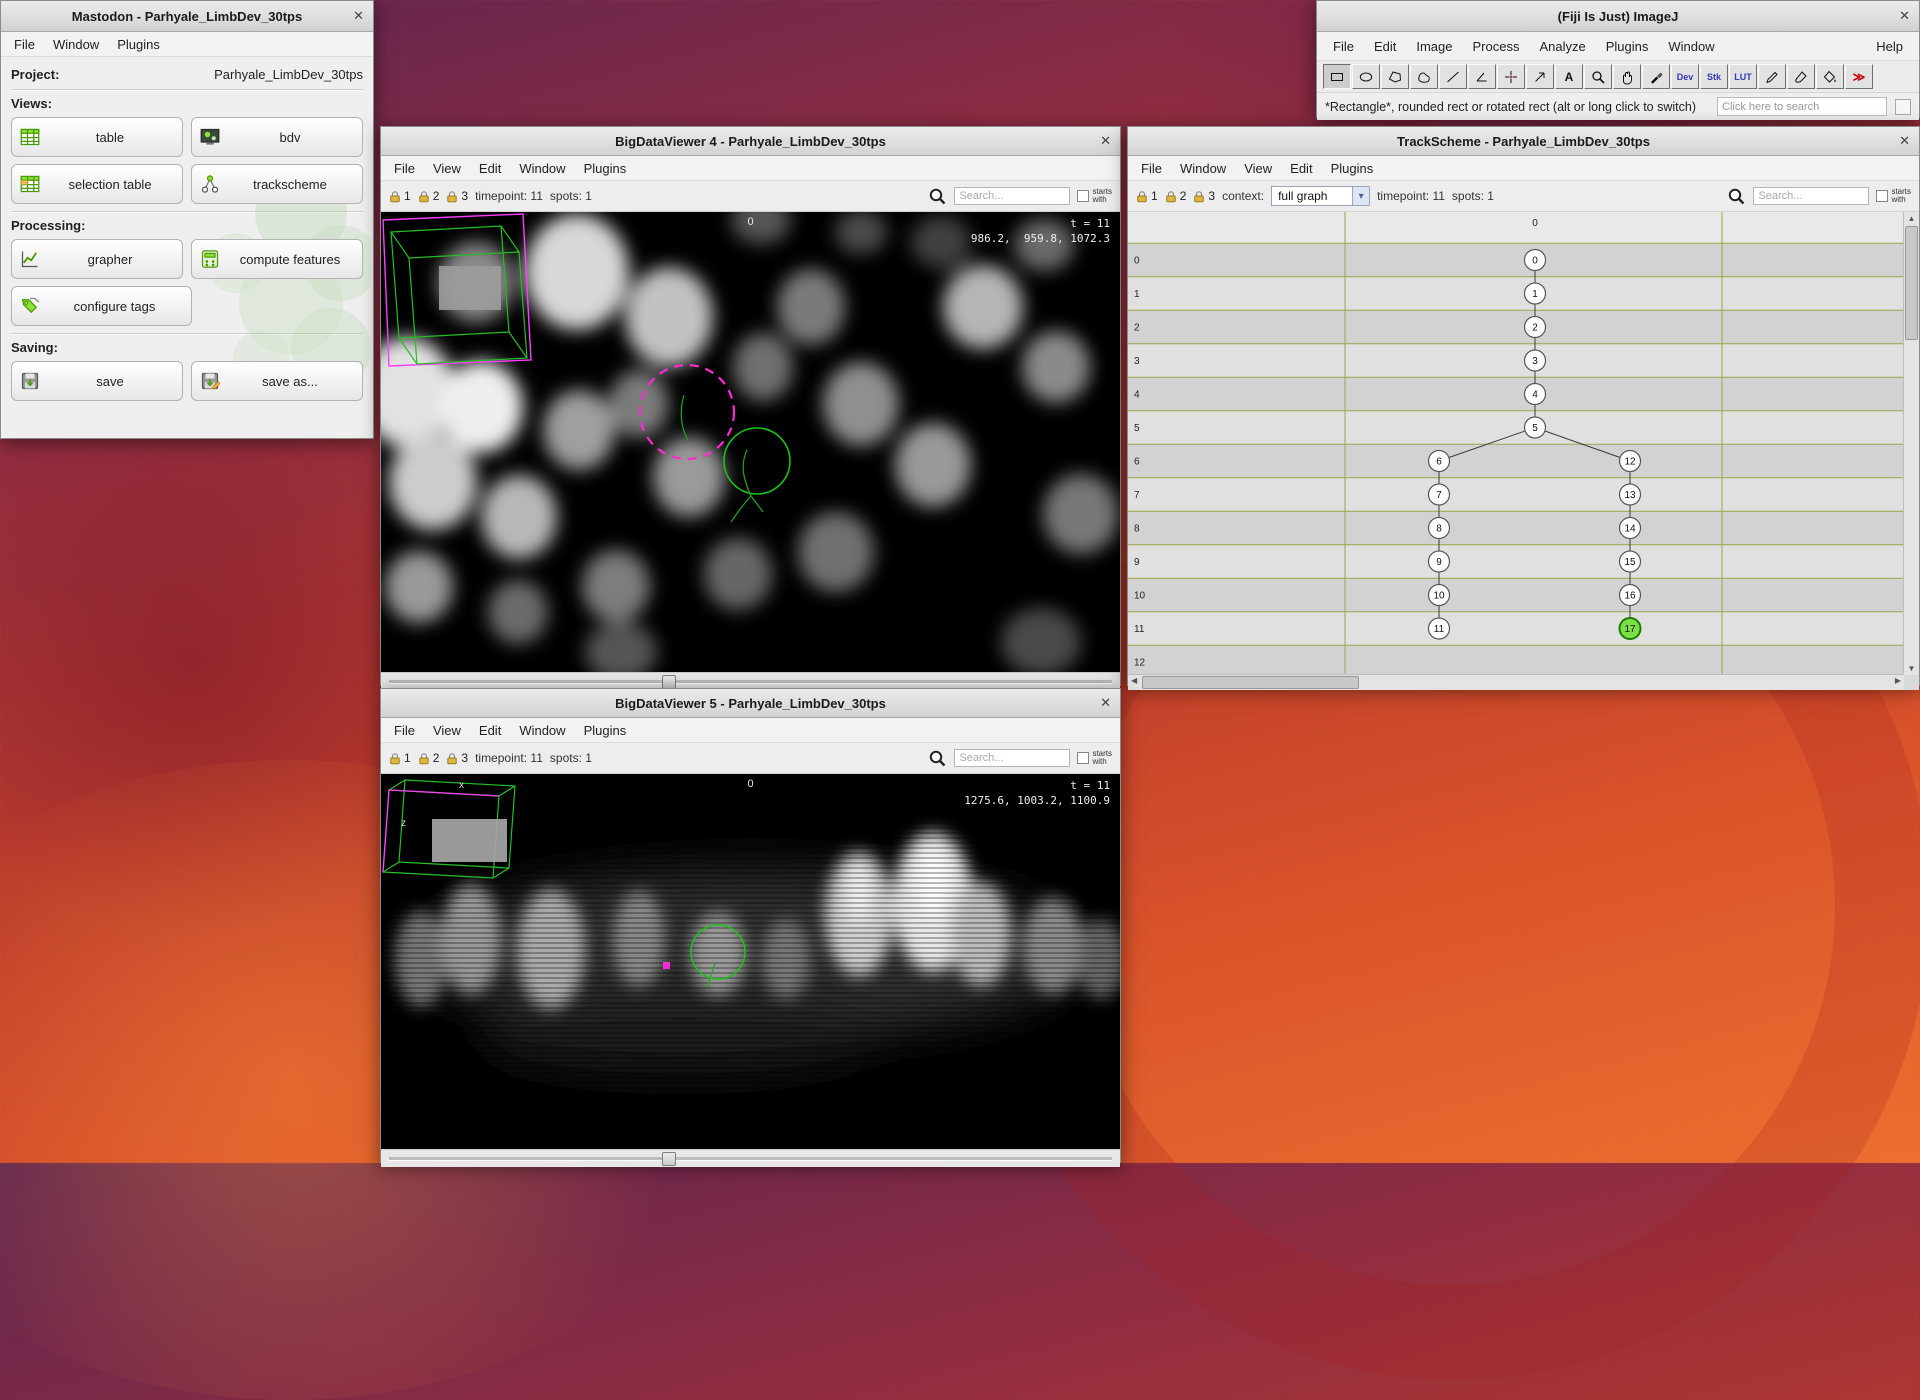  Describe the element at coordinates (97, 184) in the screenshot. I see `selection-table-button: selection table` at that location.